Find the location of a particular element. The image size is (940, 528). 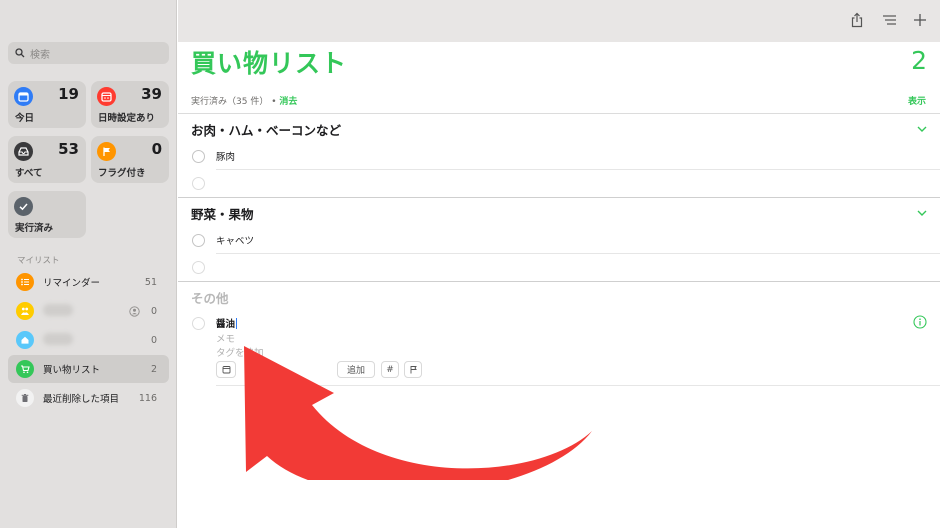

reminder-title-text: 醤油 is located at coordinates (226, 324).